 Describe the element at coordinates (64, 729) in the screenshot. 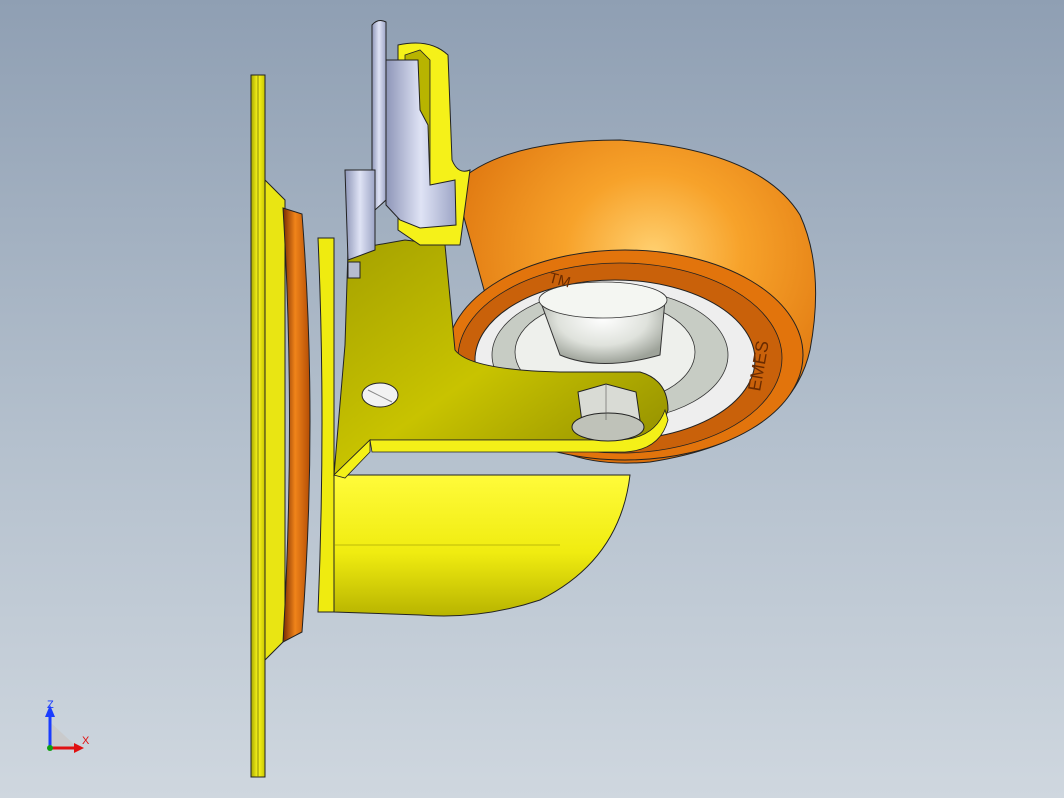

I see `coordinate-triad` at that location.